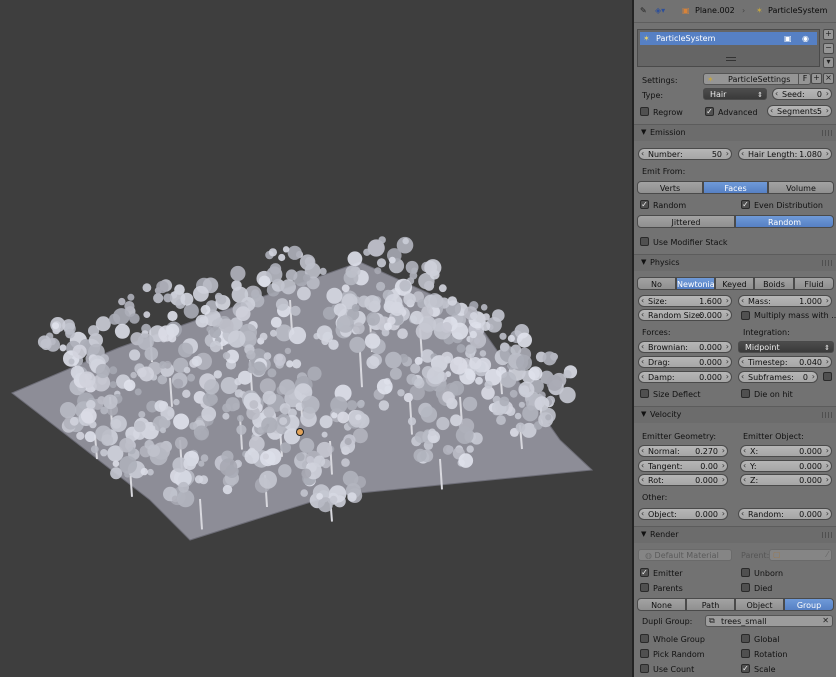 The width and height of the screenshot is (836, 677). What do you see at coordinates (745, 204) in the screenshot?
I see `even-distribution-checkbox: ✓` at bounding box center [745, 204].